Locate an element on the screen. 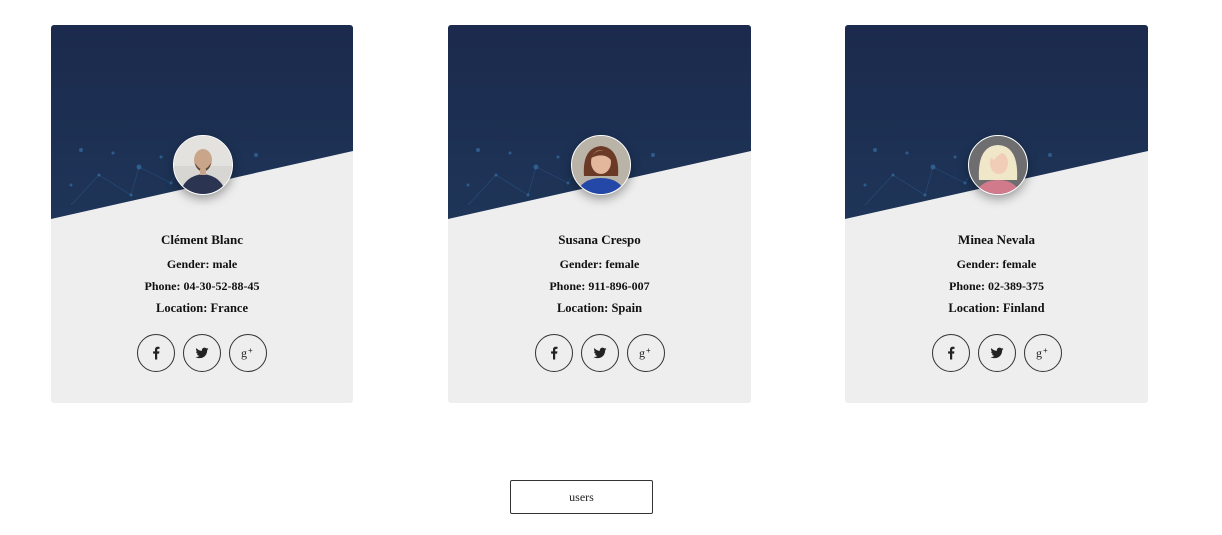 This screenshot has width=1222, height=535. user-name: Minea Nevala is located at coordinates (996, 239).